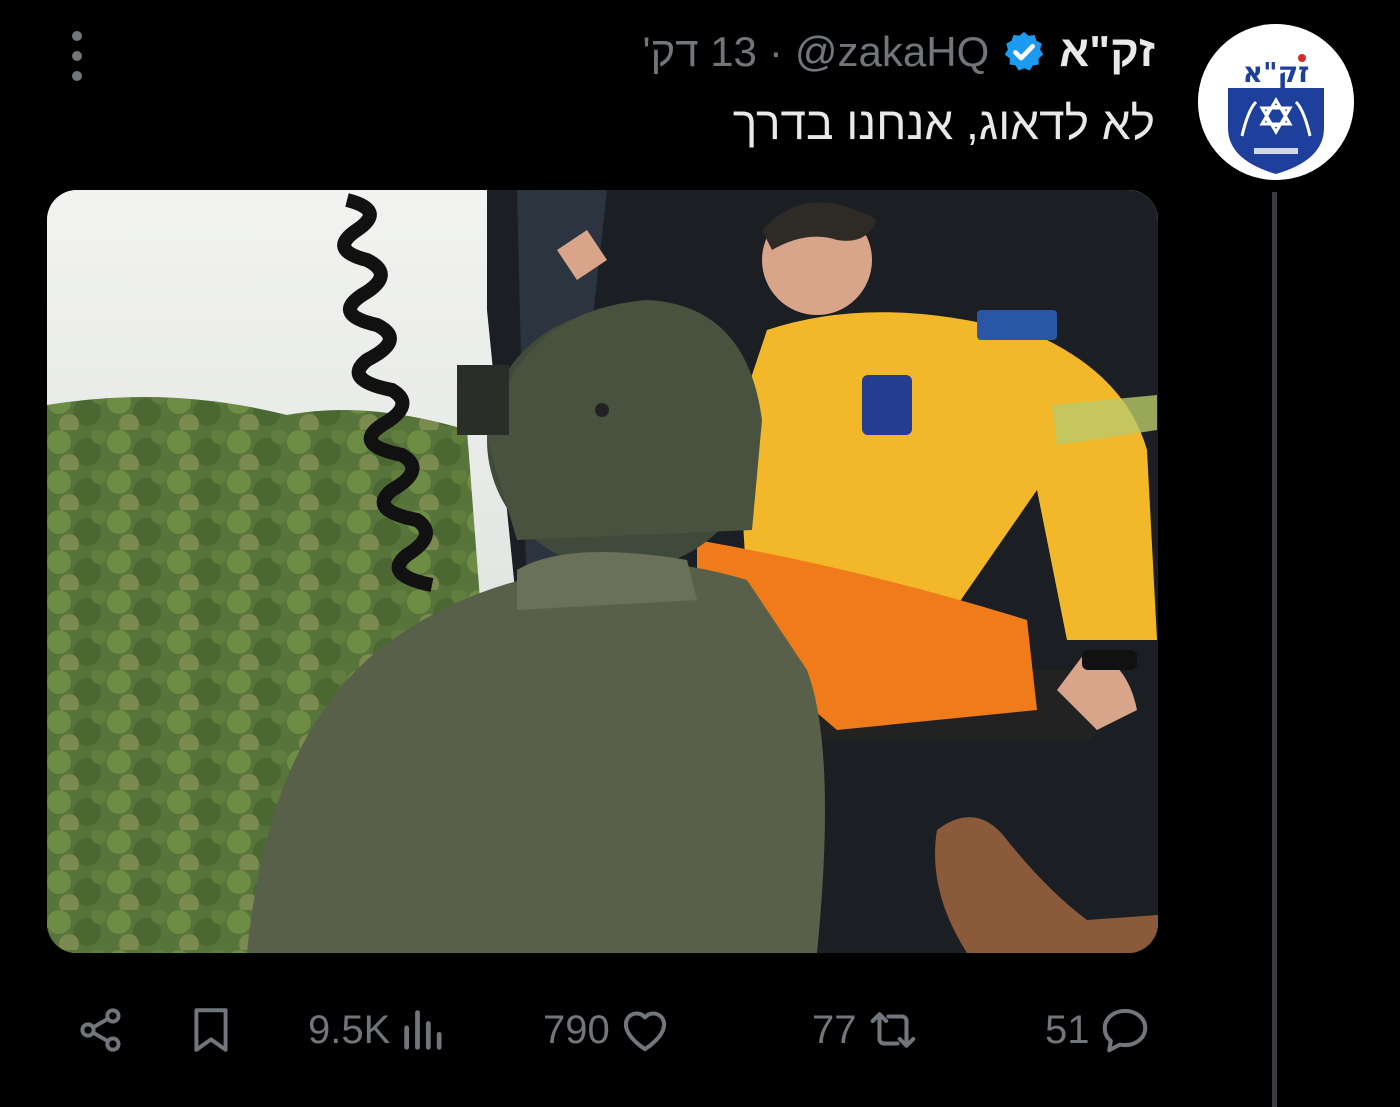 The image size is (1400, 1107). I want to click on user-handle: @zakaHQ, so click(892, 52).